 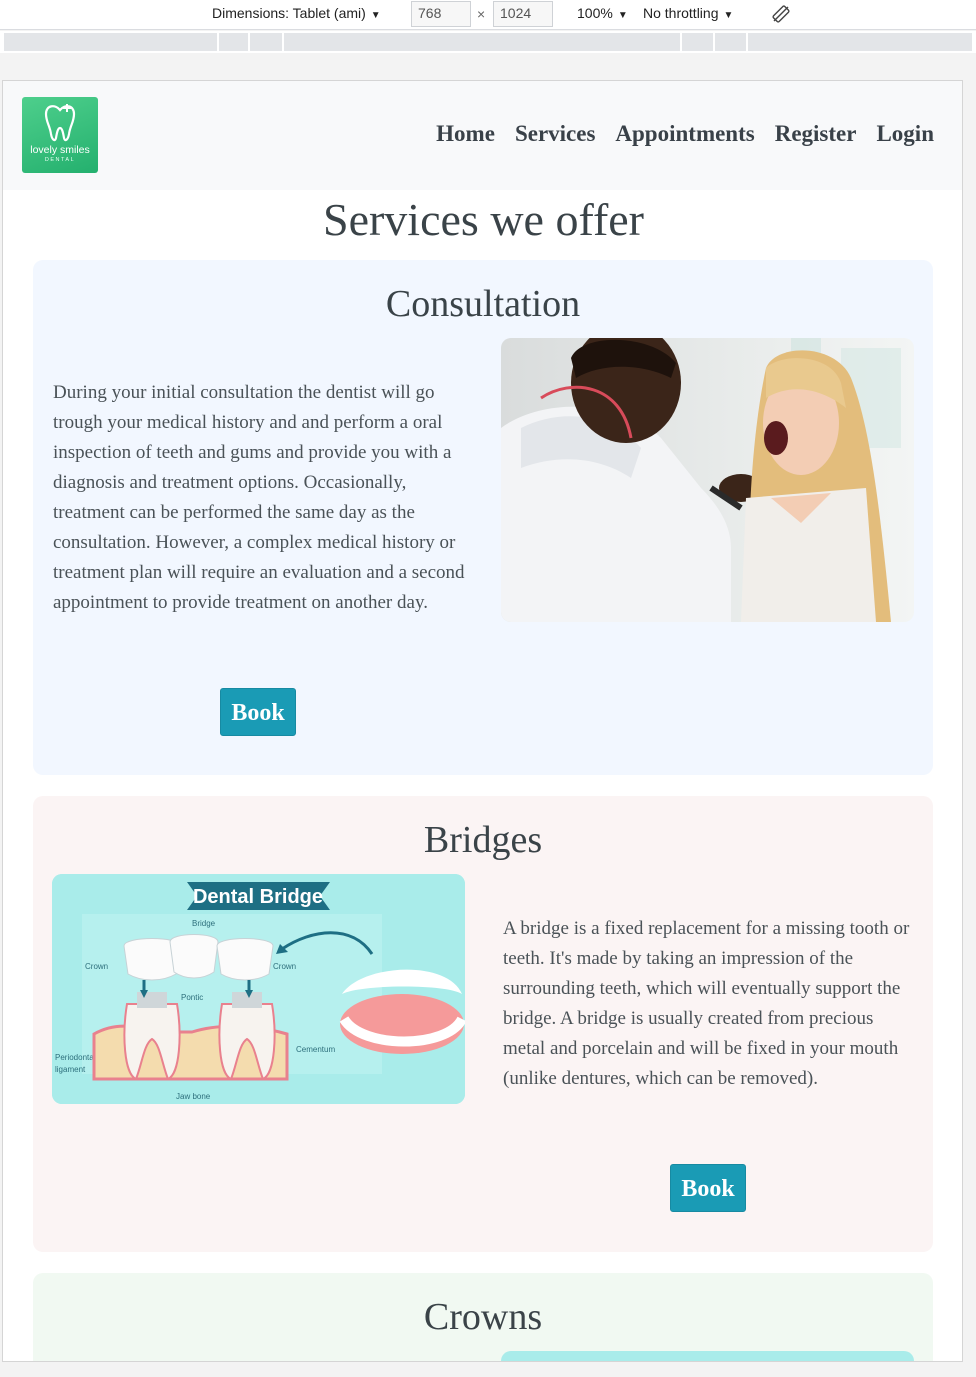 What do you see at coordinates (481, 14) in the screenshot?
I see `times-sign: ×` at bounding box center [481, 14].